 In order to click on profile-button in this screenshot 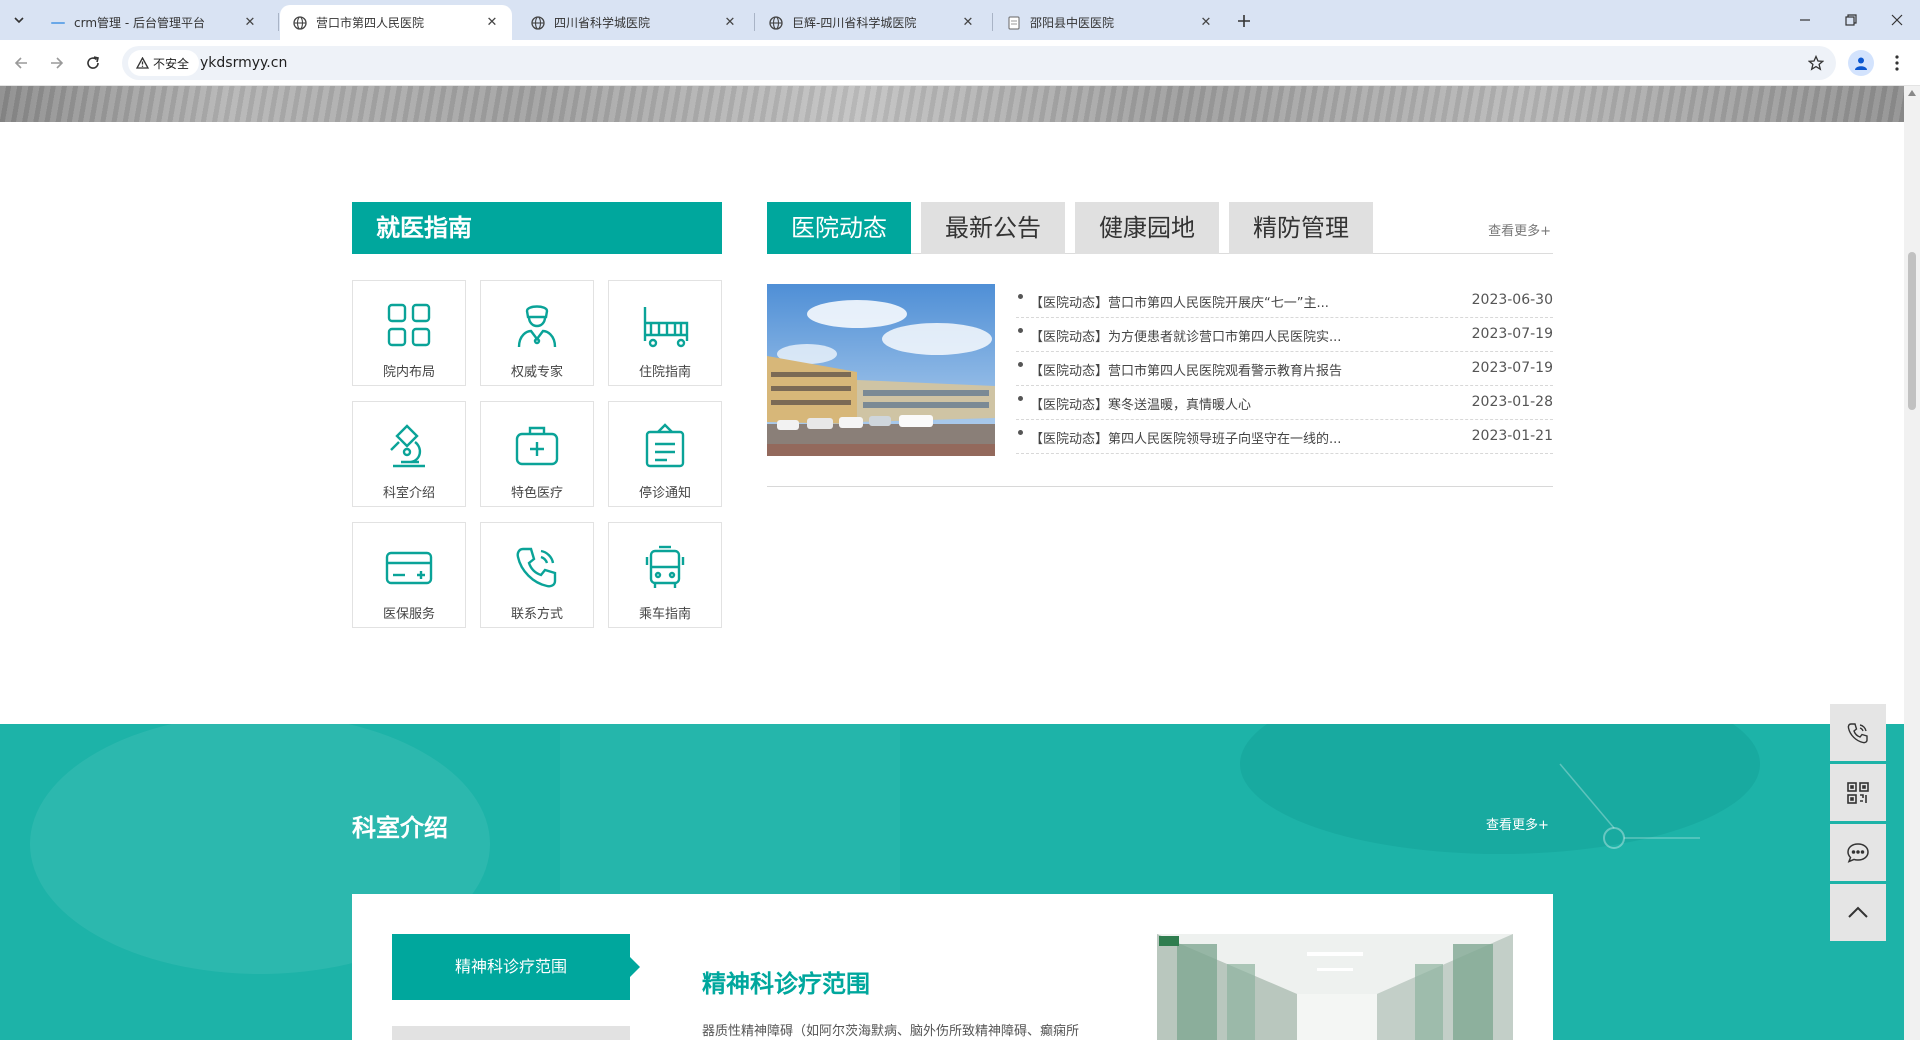, I will do `click(1861, 63)`.